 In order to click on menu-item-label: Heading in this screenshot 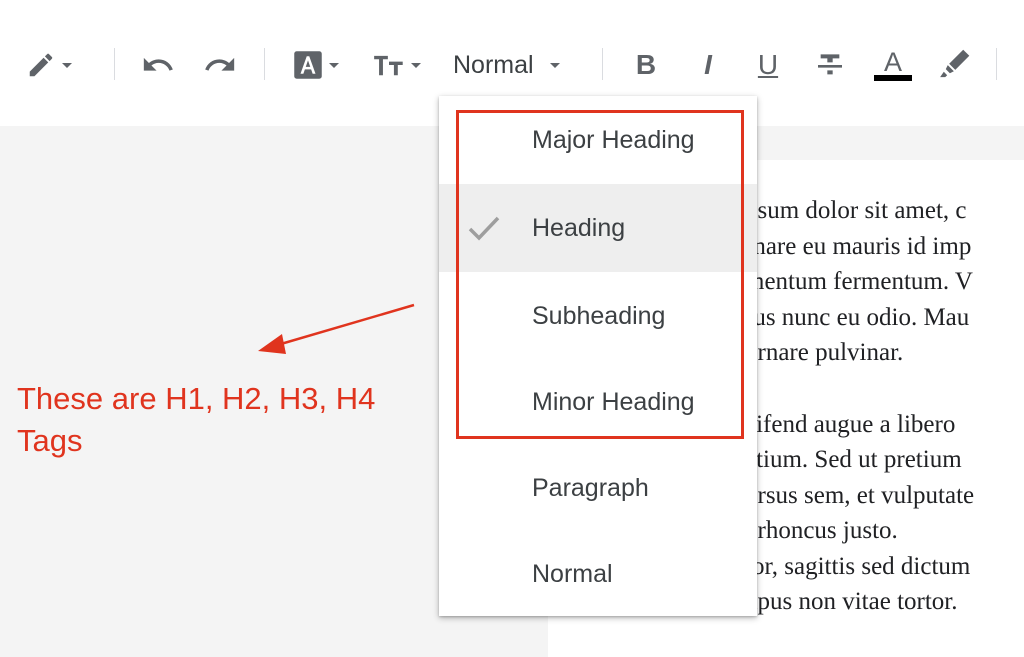, I will do `click(579, 227)`.